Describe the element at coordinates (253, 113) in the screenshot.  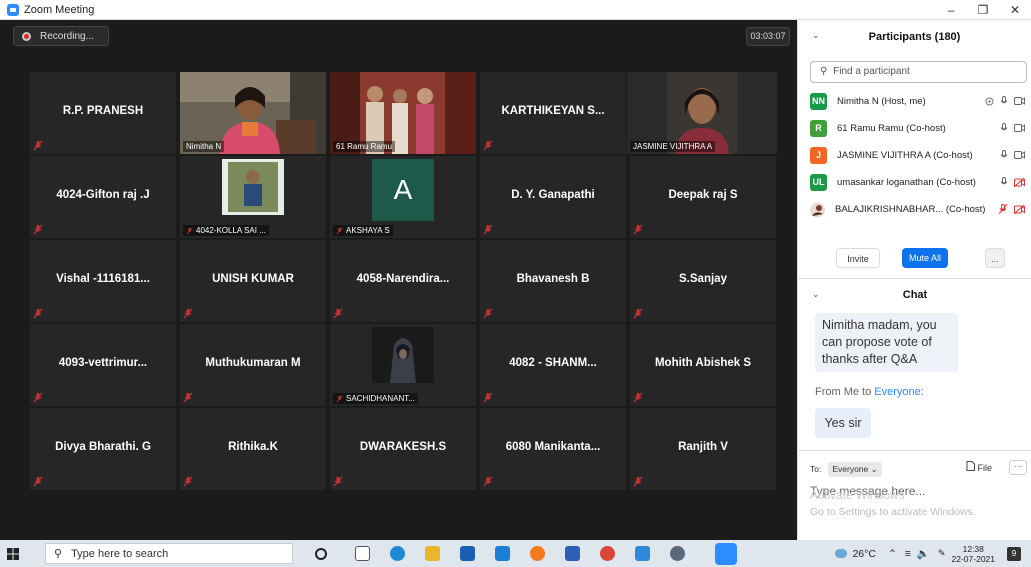
I see `video-tile: Nimitha N` at that location.